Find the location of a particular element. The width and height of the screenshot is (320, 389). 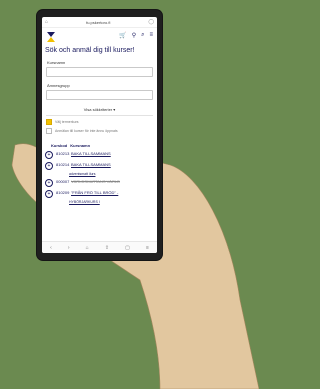

table-row: + 810213 BAKA TILLSAMMANS is located at coordinates (99, 155).